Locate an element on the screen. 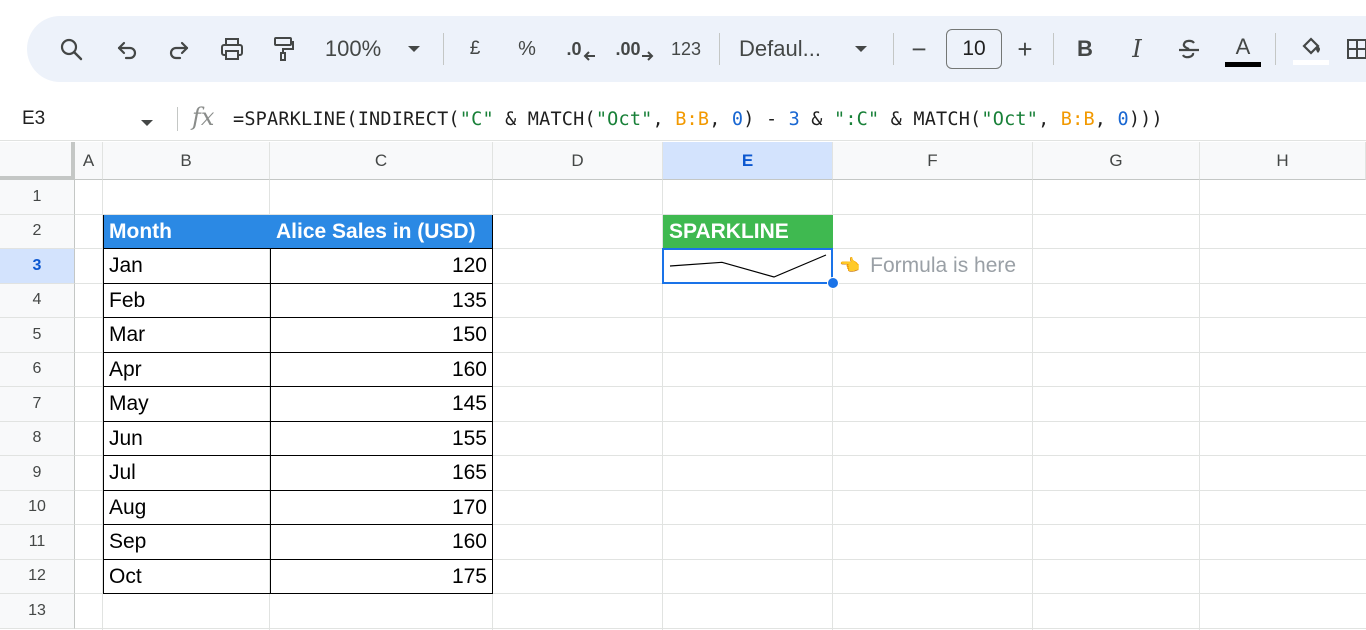 The image size is (1366, 630). row-header-1: 1 is located at coordinates (37, 197).